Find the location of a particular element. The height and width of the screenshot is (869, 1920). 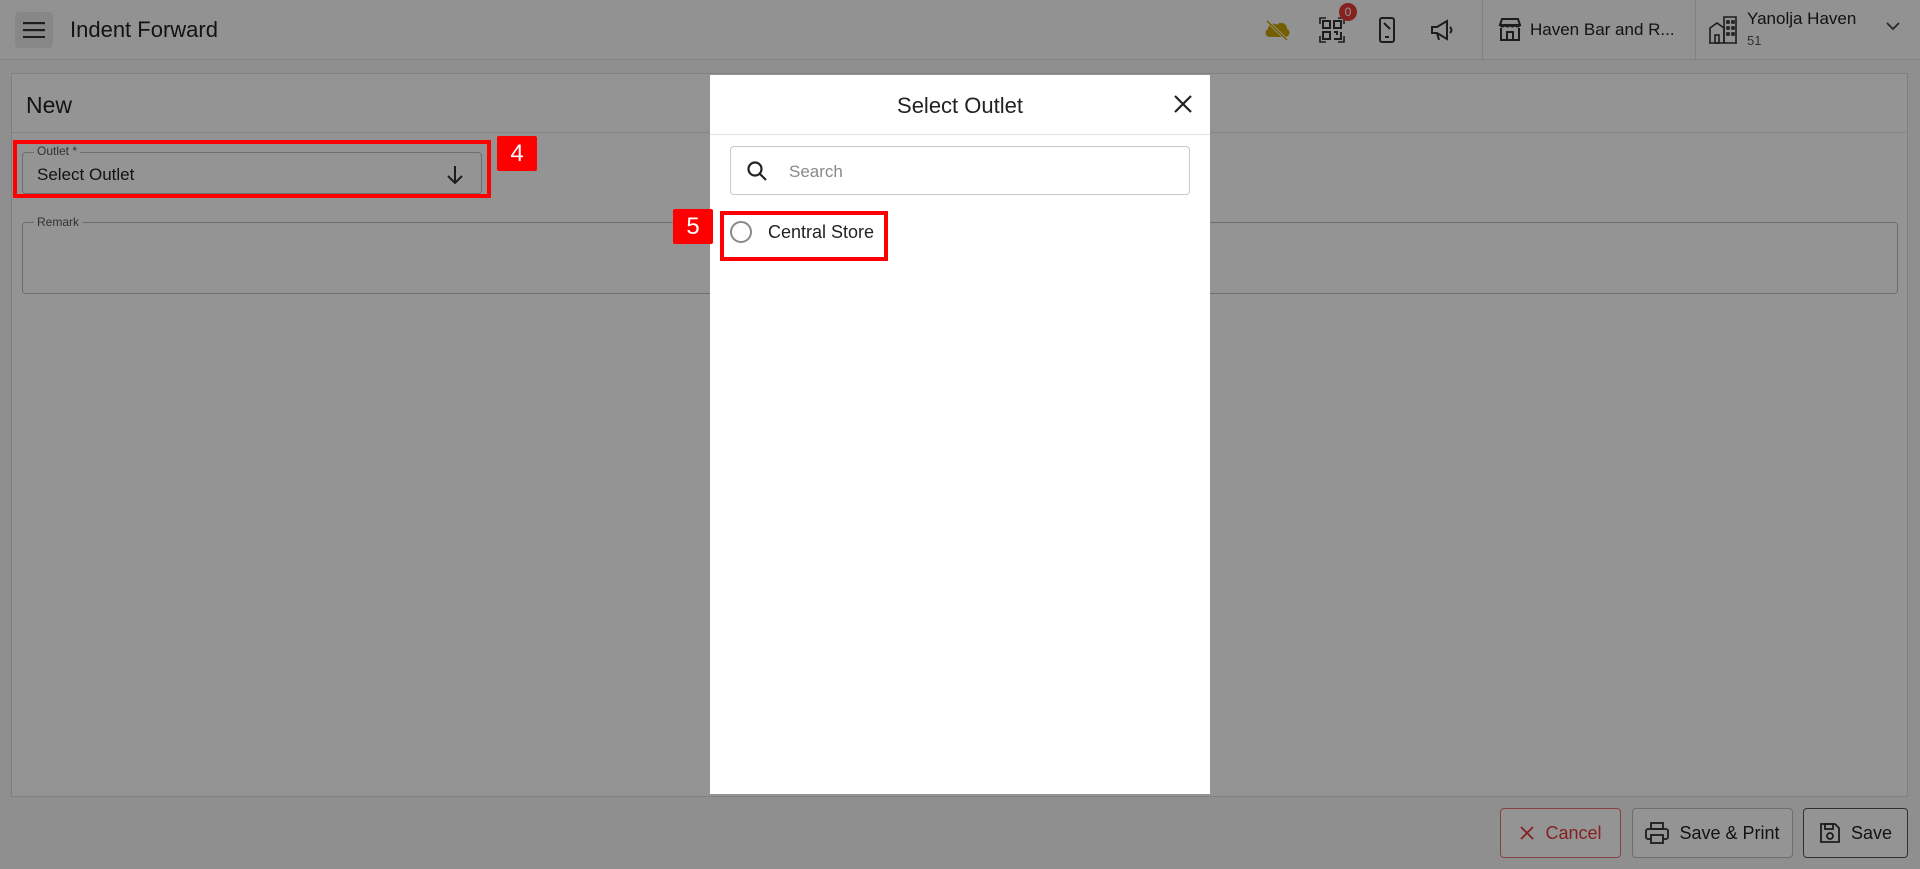

search-icon is located at coordinates (757, 171).